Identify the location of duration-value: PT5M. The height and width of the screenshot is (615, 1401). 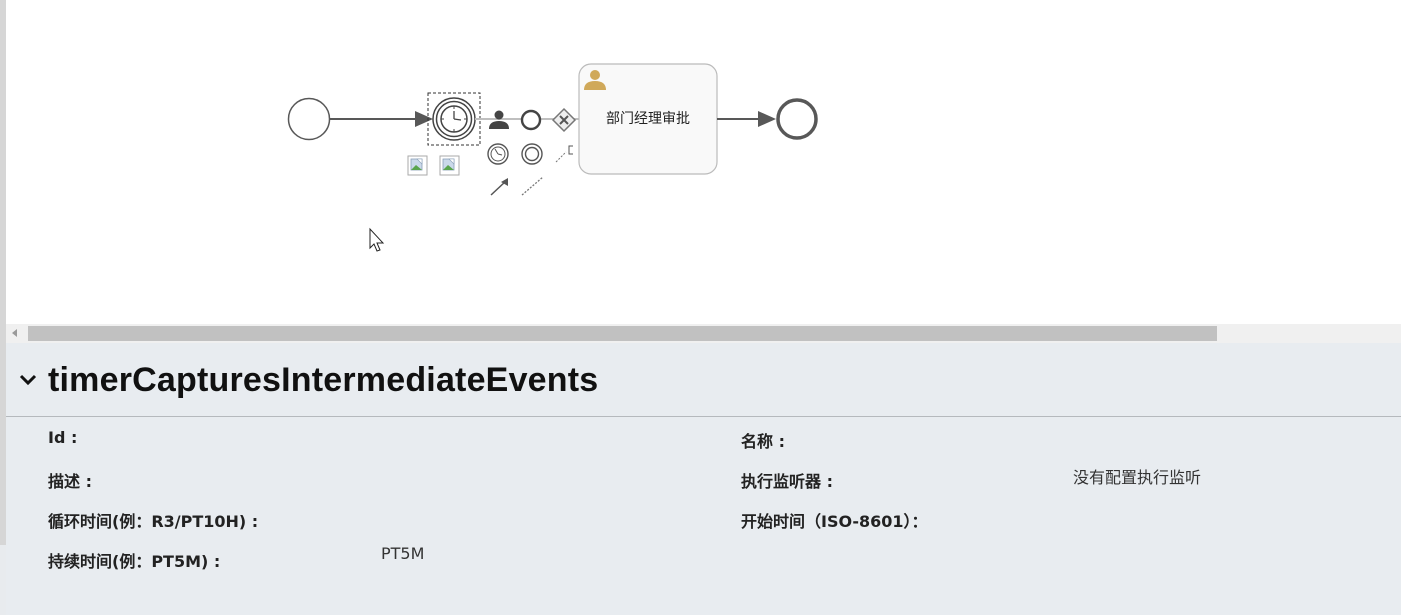
(402, 553).